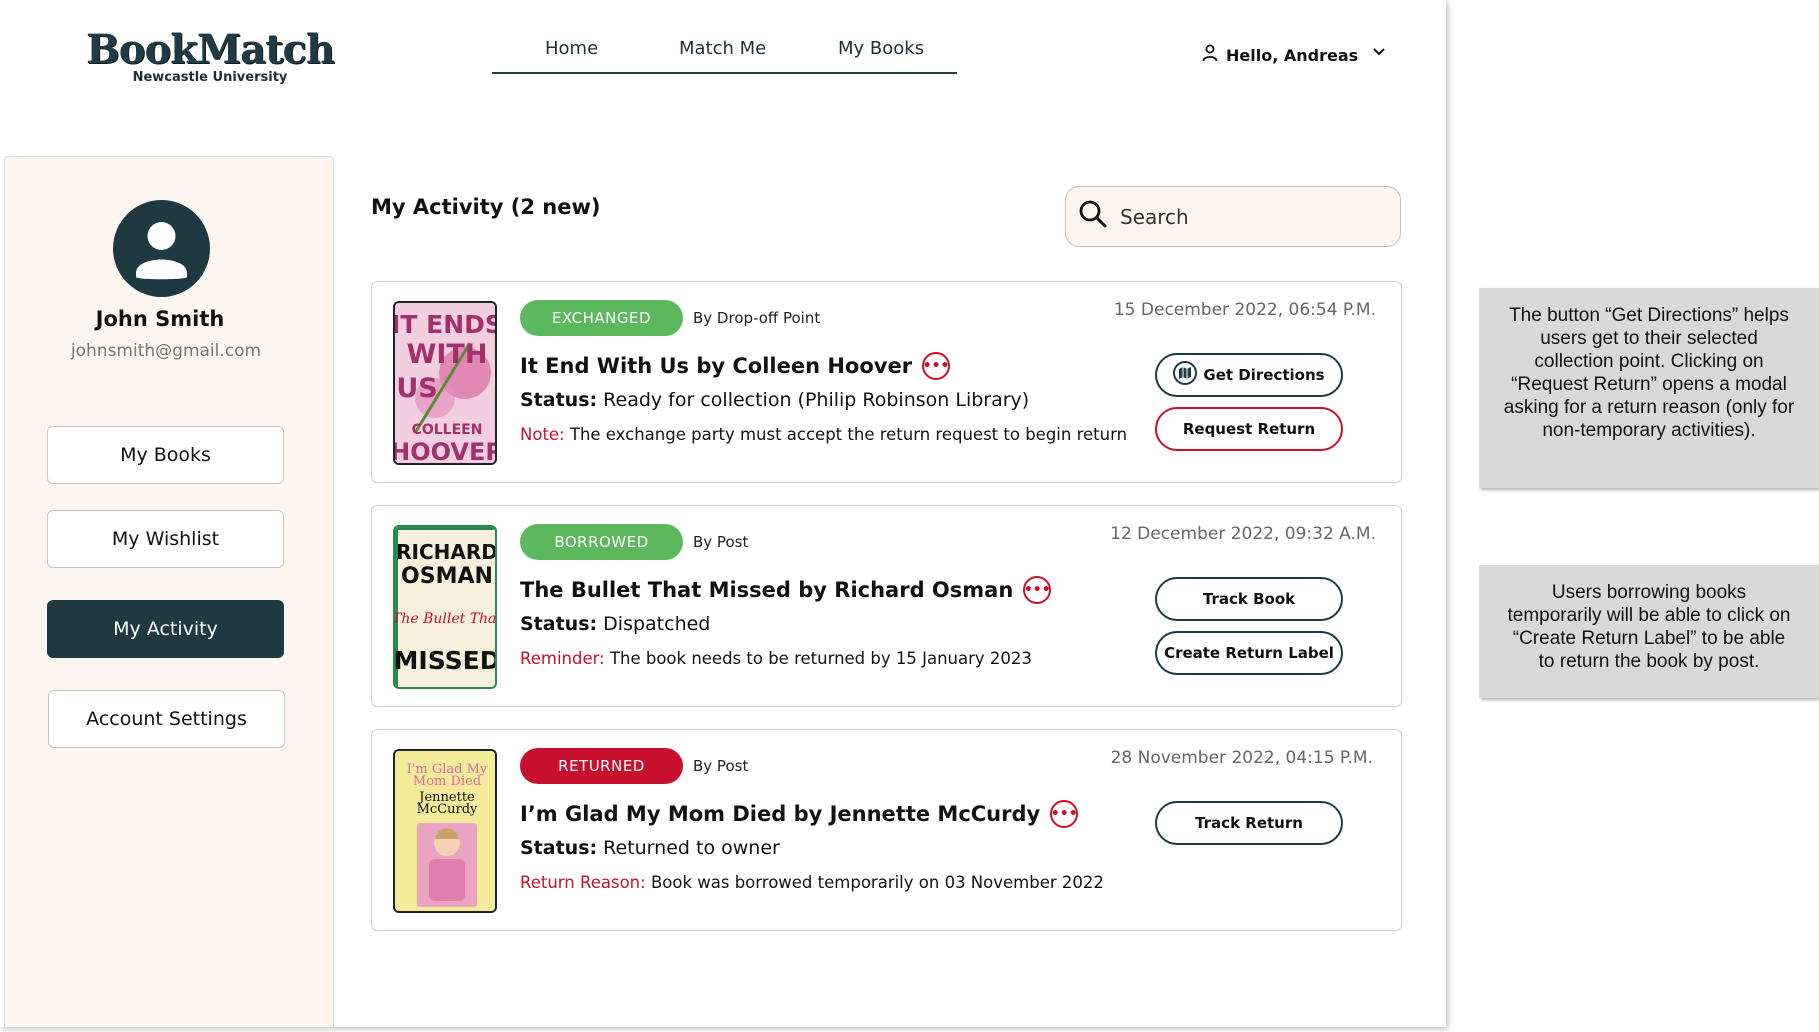 The image size is (1819, 1032). I want to click on book-cover: IT ENDS WITH US COLLEEN HOOVER, so click(445, 383).